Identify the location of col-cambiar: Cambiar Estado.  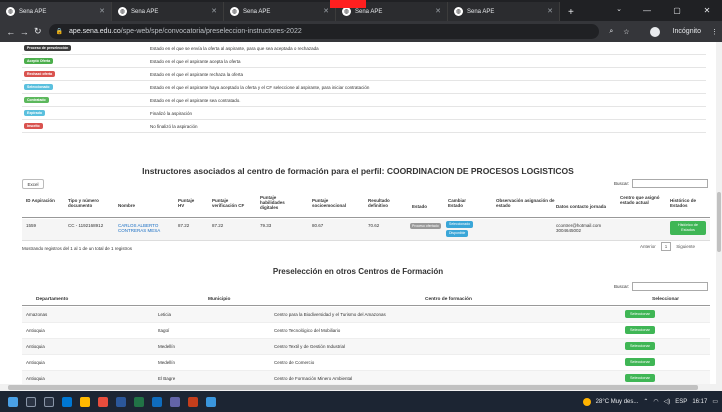
(463, 203).